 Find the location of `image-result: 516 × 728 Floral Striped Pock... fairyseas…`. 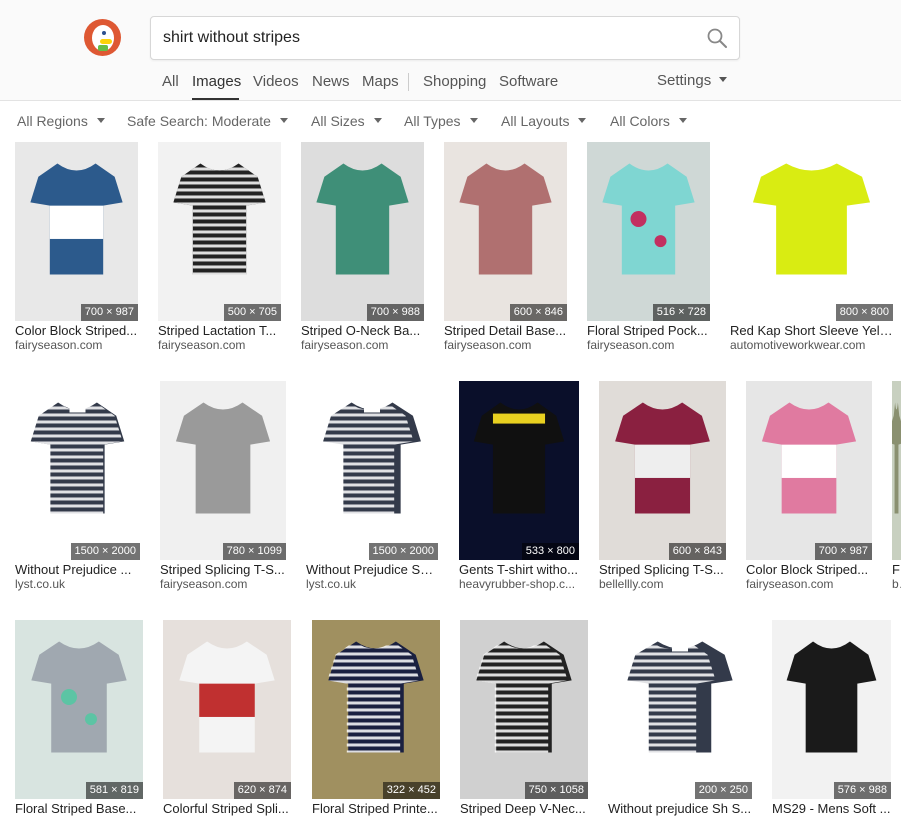

image-result: 516 × 728 Floral Striped Pock... fairyseas… is located at coordinates (648, 252).